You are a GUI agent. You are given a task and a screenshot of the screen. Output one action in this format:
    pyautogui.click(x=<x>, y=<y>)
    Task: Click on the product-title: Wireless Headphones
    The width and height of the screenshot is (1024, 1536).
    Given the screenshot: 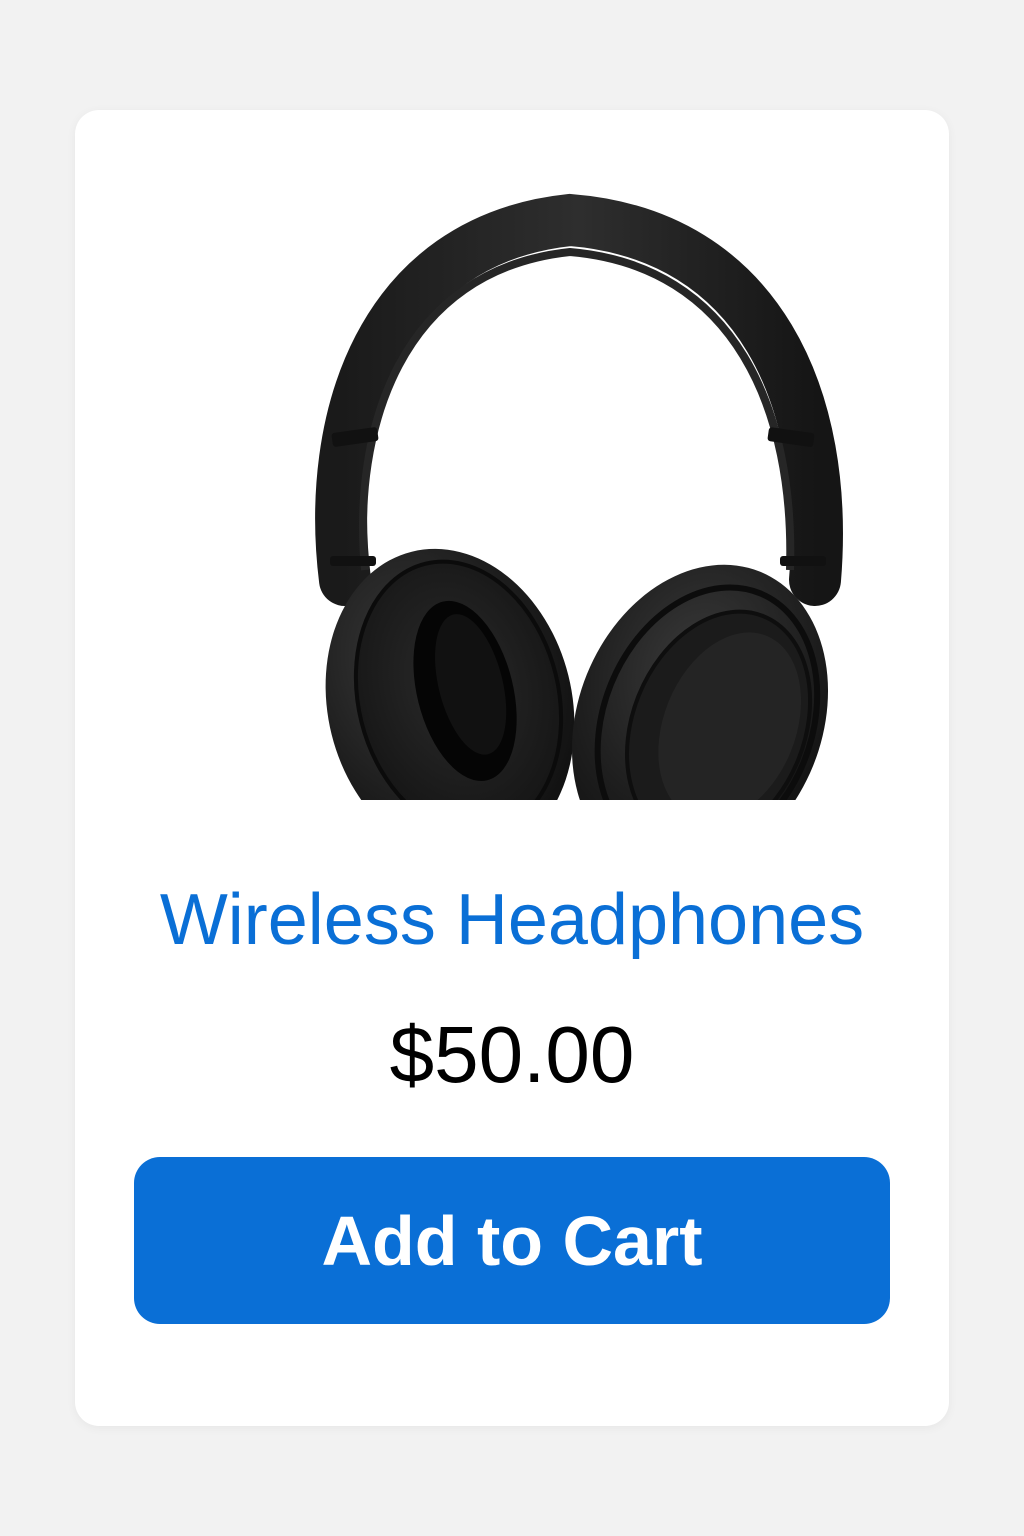 What is the action you would take?
    pyautogui.click(x=512, y=920)
    